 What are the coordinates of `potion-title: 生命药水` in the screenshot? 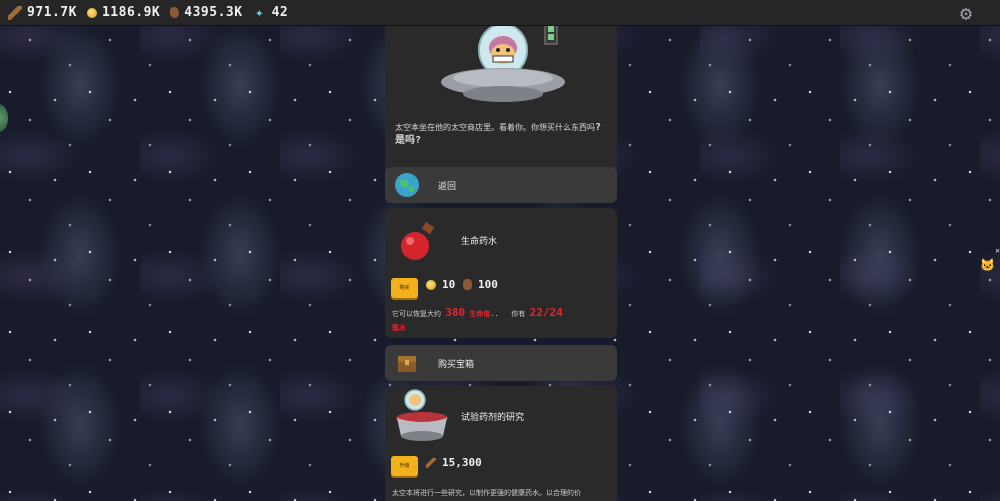 It's located at (479, 242).